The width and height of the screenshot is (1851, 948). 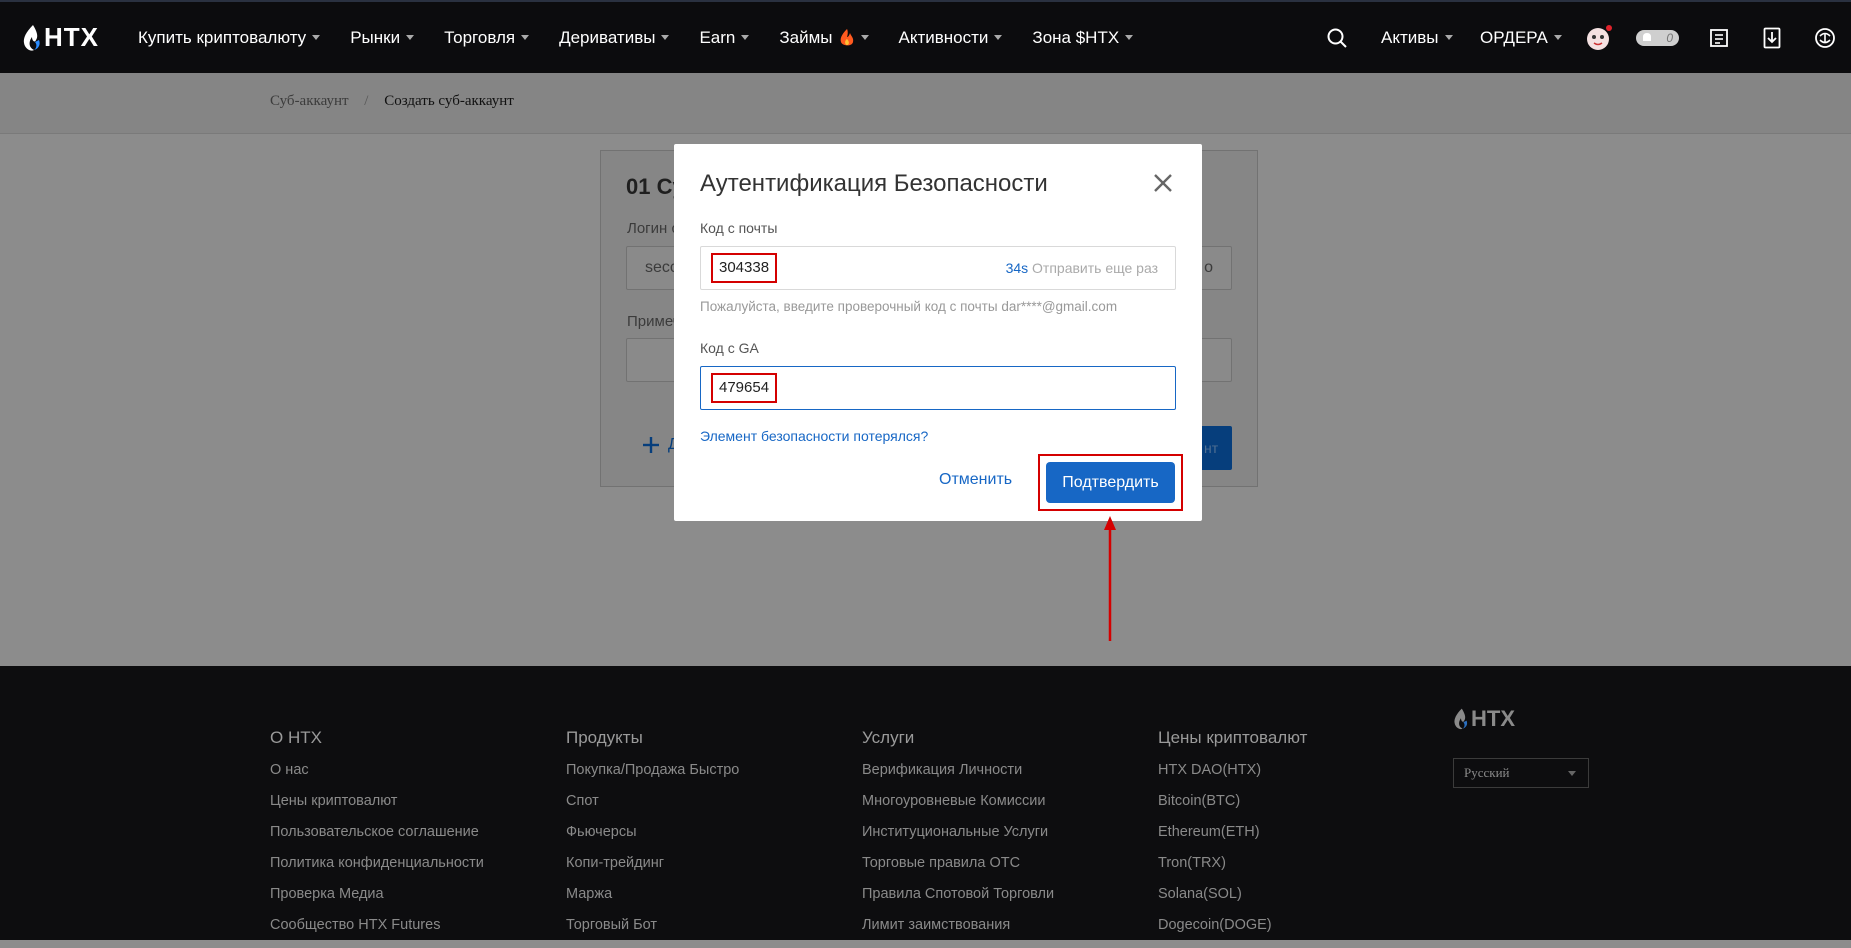 I want to click on confirm-button: Подтвердить, so click(x=1110, y=482).